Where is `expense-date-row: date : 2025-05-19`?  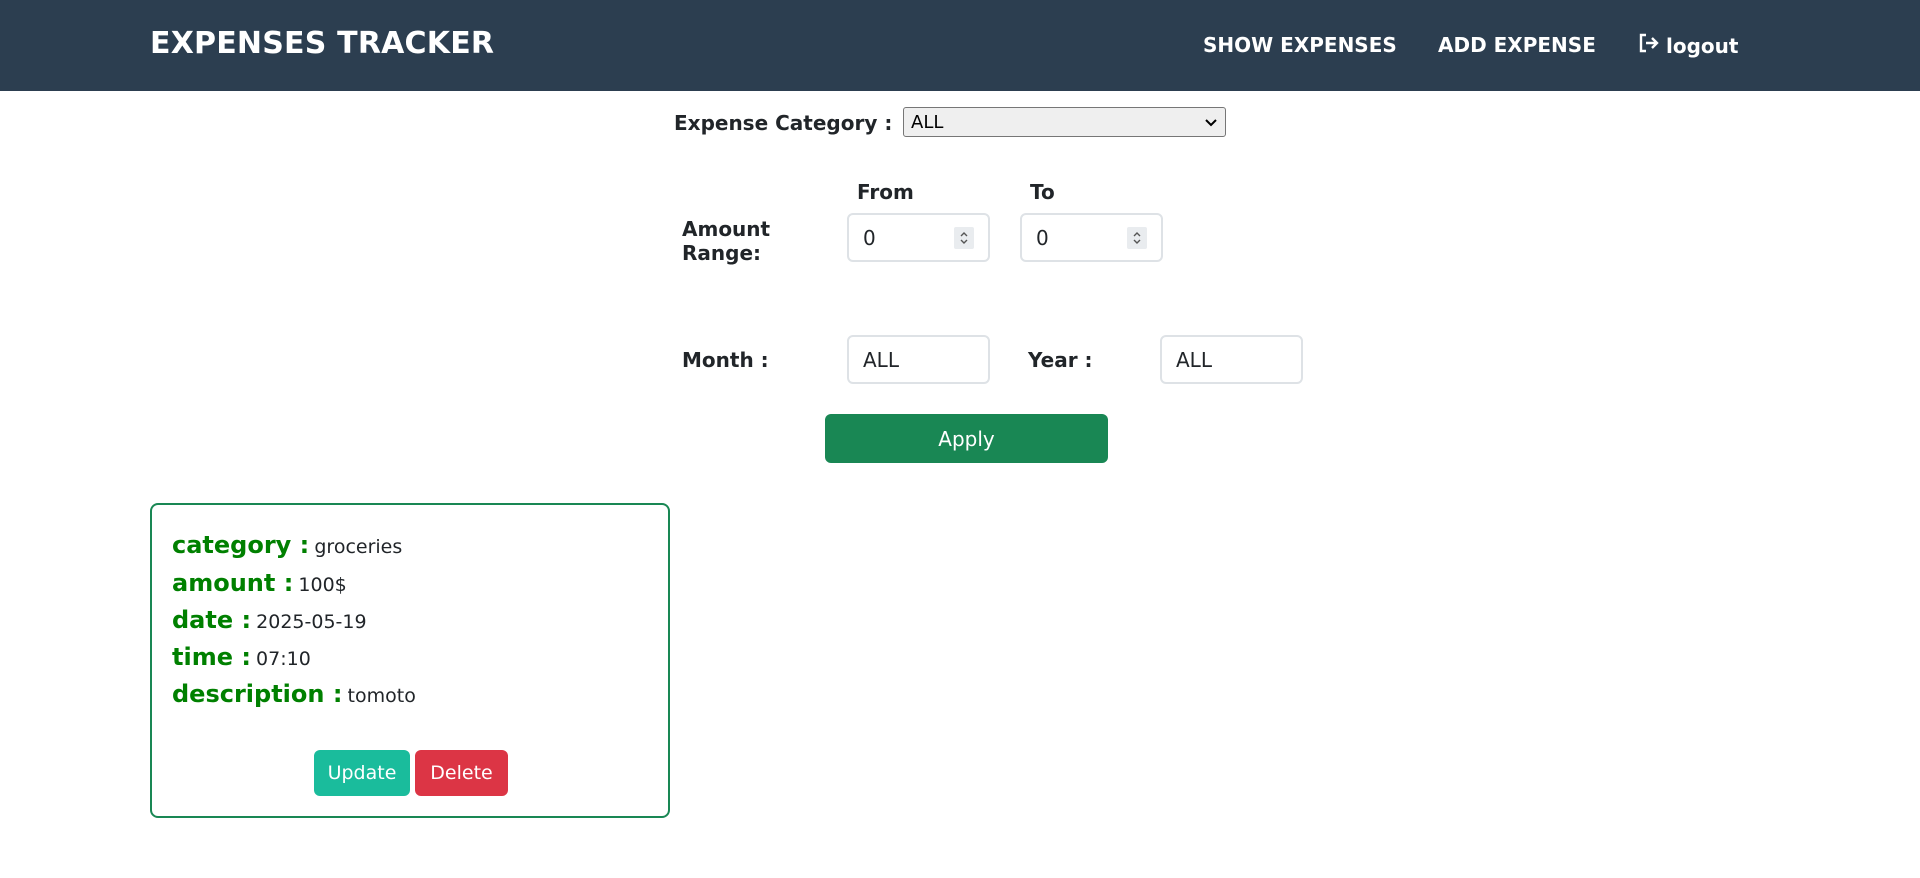 expense-date-row: date : 2025-05-19 is located at coordinates (269, 620).